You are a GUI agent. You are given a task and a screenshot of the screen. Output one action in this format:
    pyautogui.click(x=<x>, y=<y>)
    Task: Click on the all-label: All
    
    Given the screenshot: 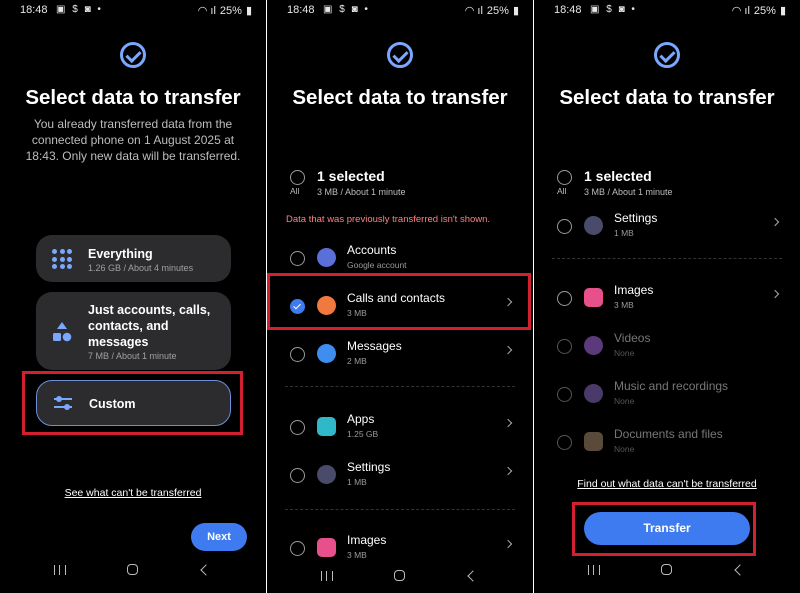 What is the action you would take?
    pyautogui.click(x=562, y=191)
    